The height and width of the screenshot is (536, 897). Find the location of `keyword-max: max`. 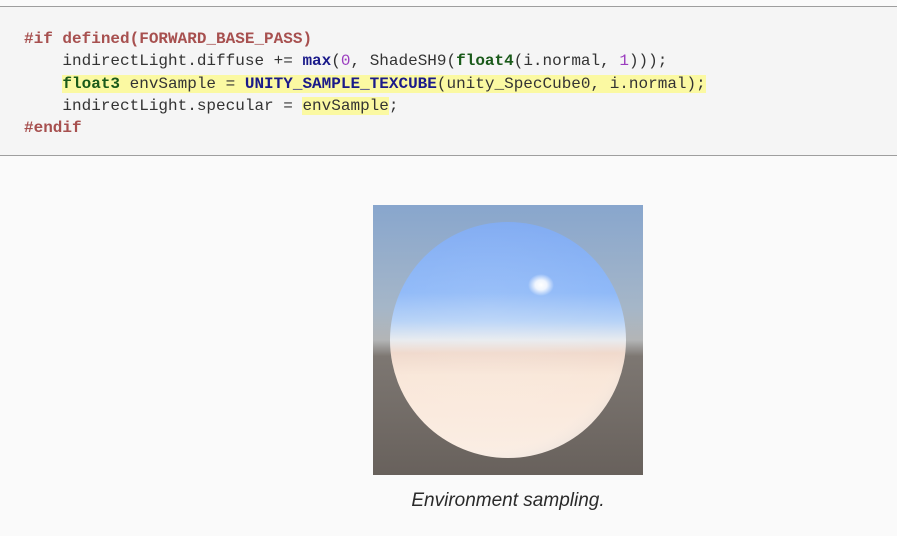

keyword-max: max is located at coordinates (317, 61).